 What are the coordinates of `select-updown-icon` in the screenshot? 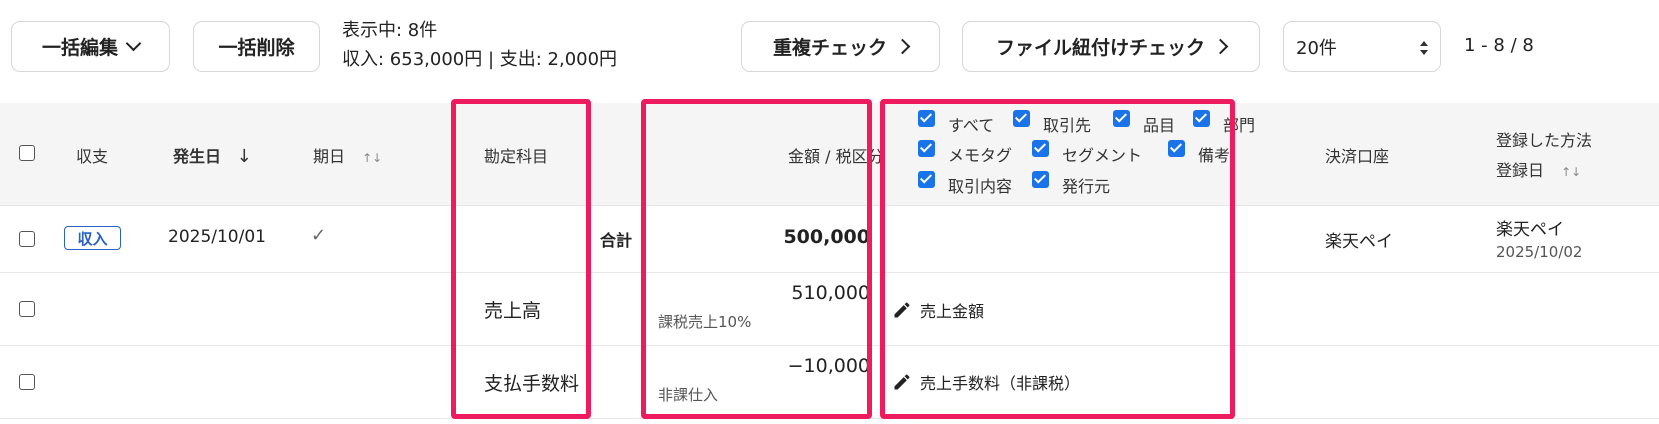 It's located at (1424, 48).